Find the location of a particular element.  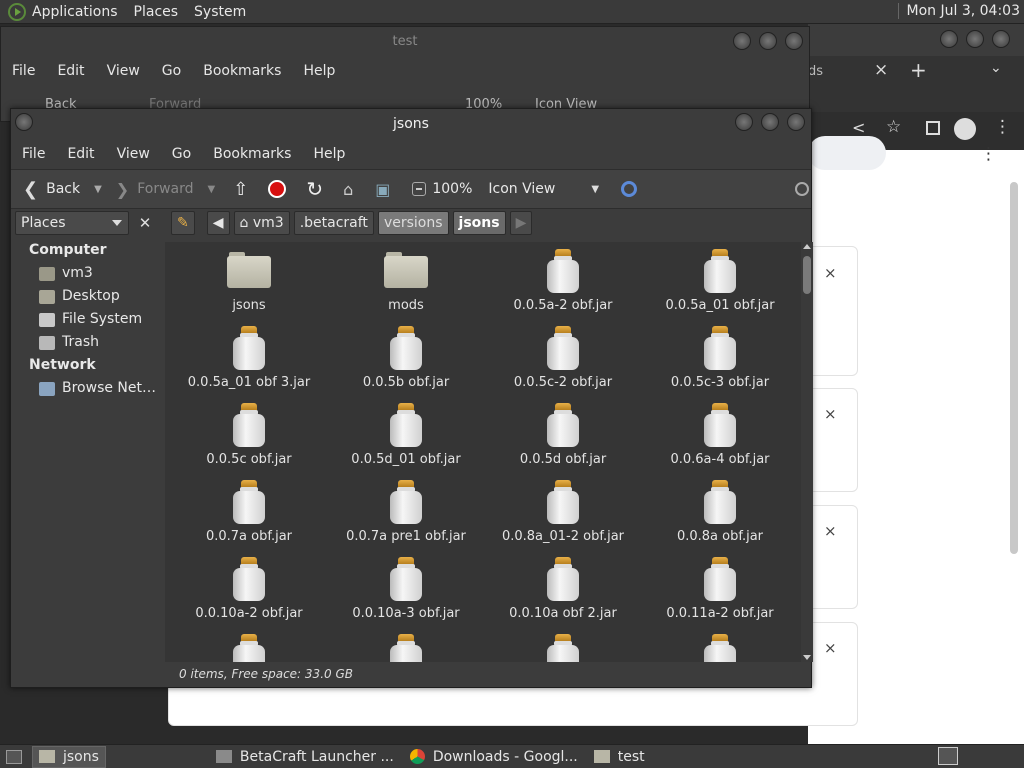

edit-location-icon: ✎ is located at coordinates (183, 223).